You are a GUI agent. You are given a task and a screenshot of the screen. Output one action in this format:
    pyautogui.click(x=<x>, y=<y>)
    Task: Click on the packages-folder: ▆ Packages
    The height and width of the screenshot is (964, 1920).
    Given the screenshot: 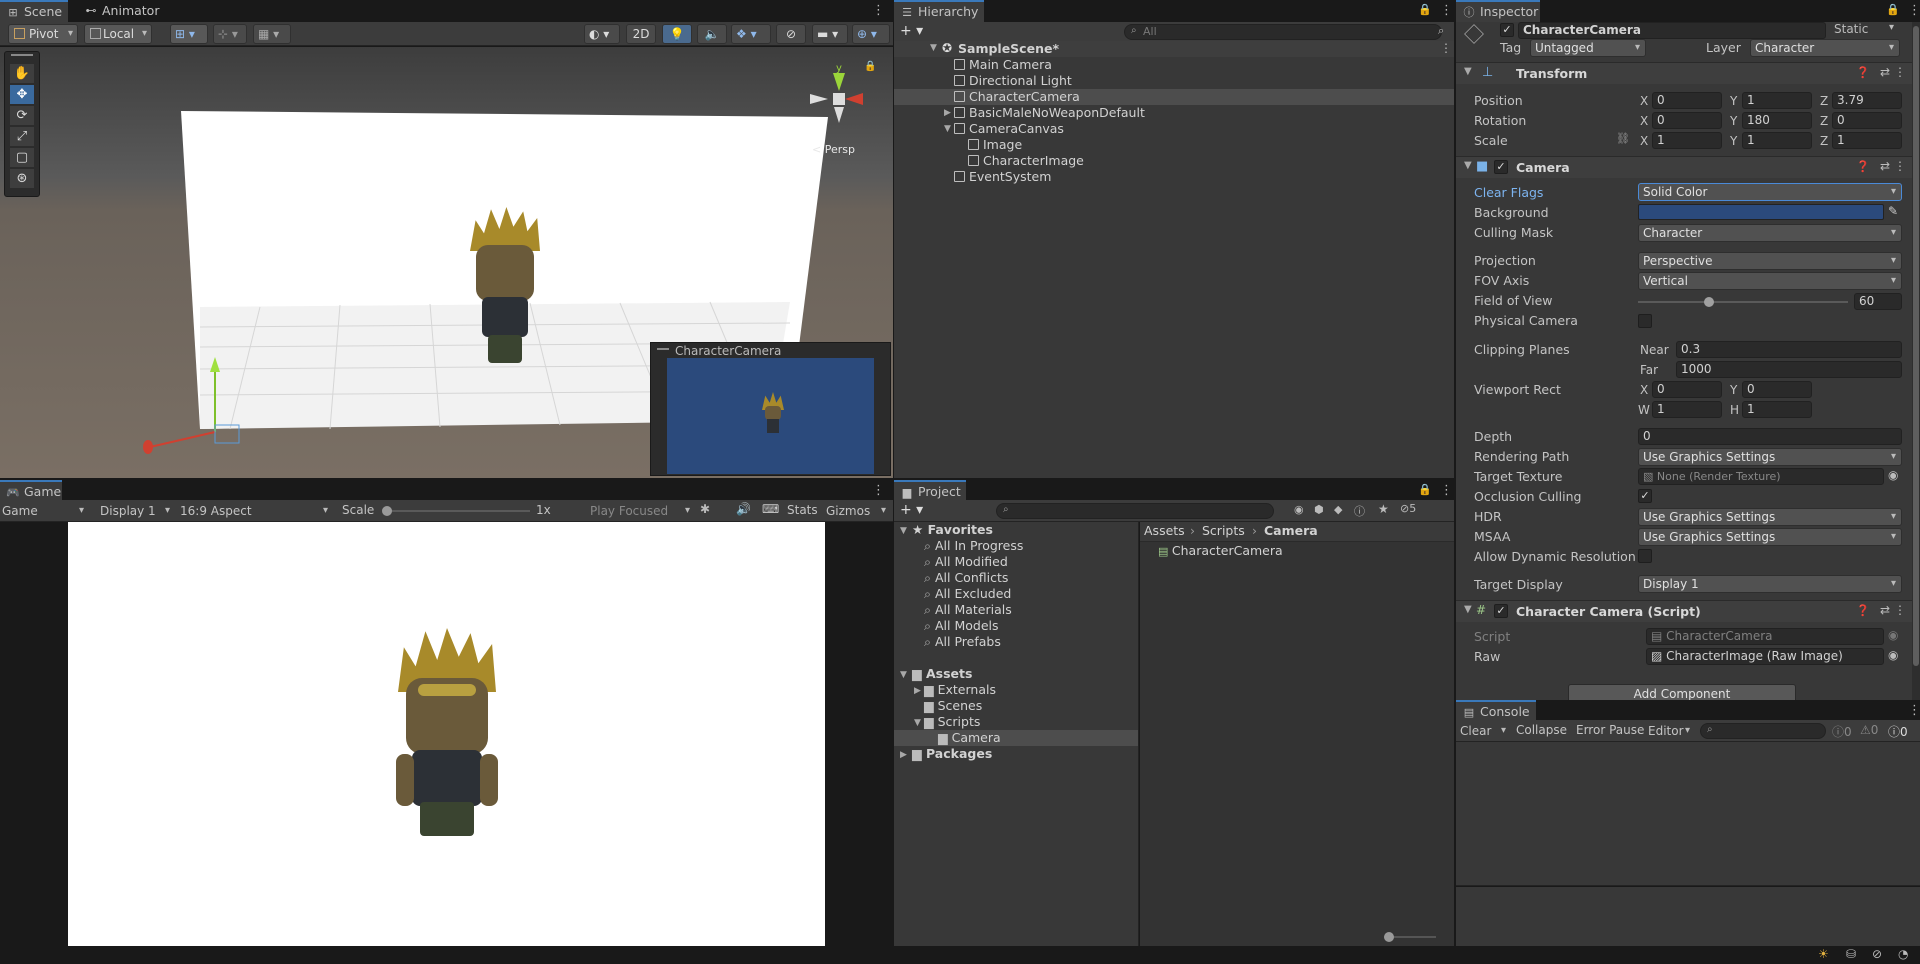 What is the action you would take?
    pyautogui.click(x=952, y=754)
    